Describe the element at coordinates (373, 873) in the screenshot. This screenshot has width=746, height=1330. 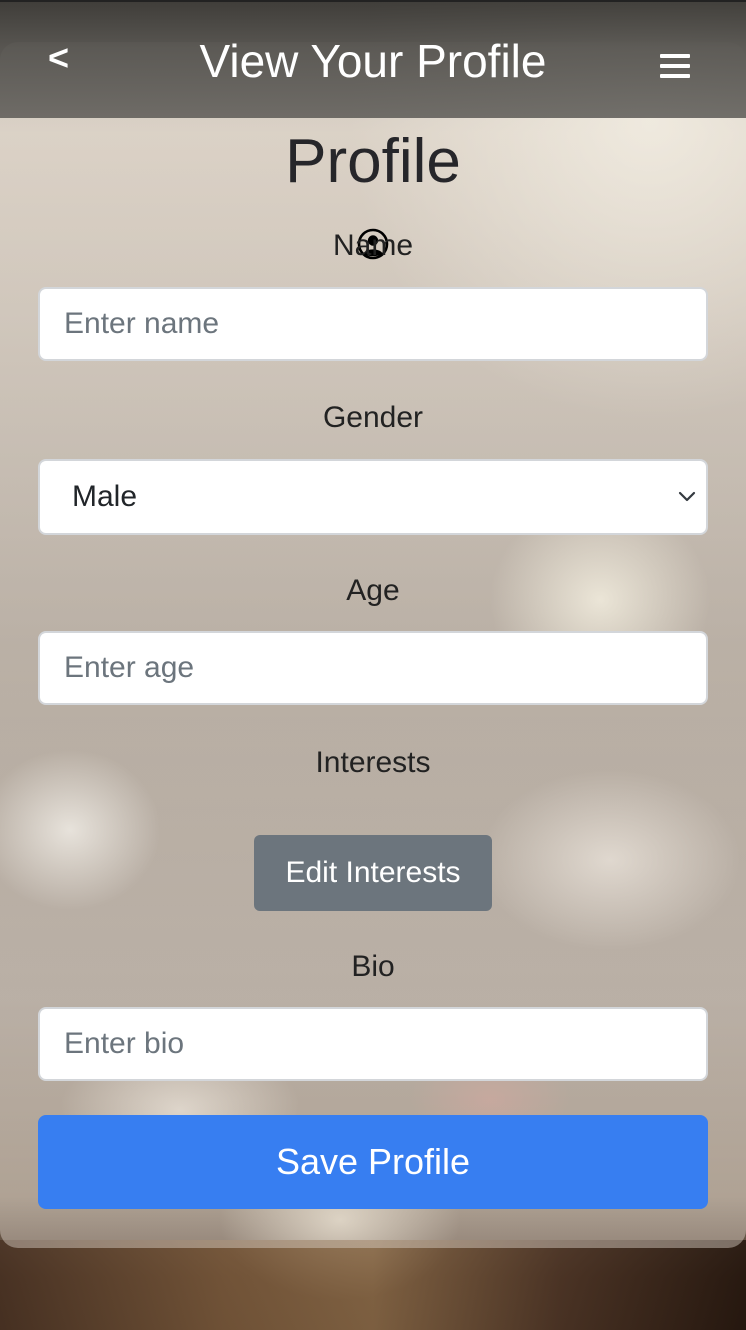
I see `edit-interests-button: Edit Interests` at that location.